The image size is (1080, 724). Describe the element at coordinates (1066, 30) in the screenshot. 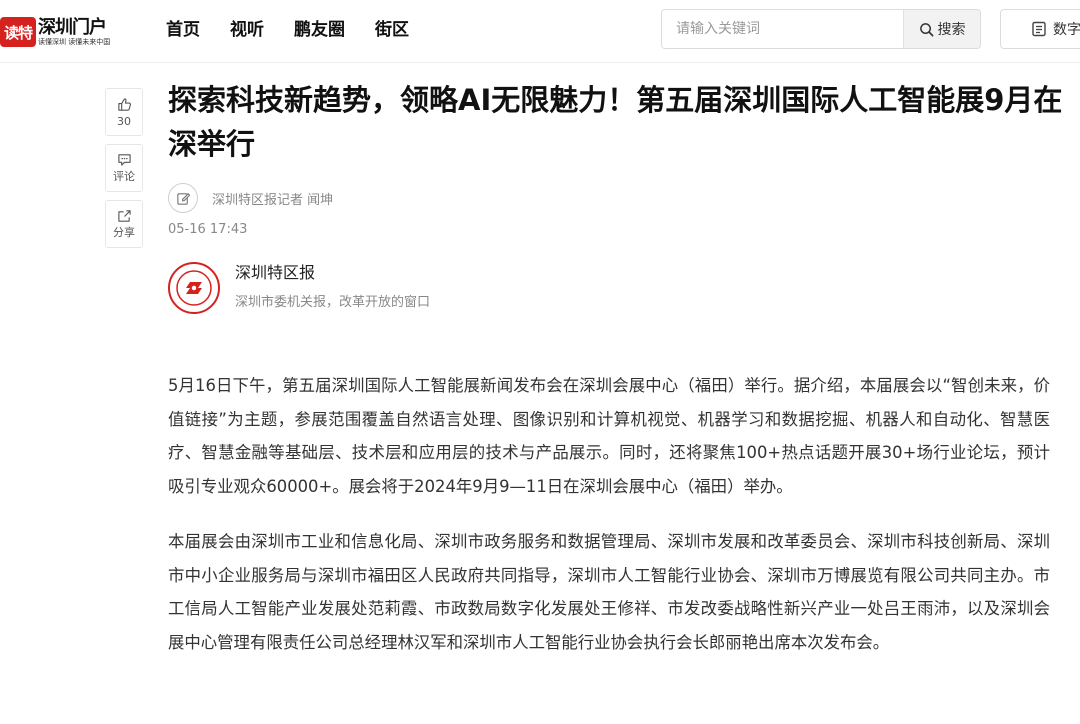

I see `digital-newspaper-label: 数字报` at that location.